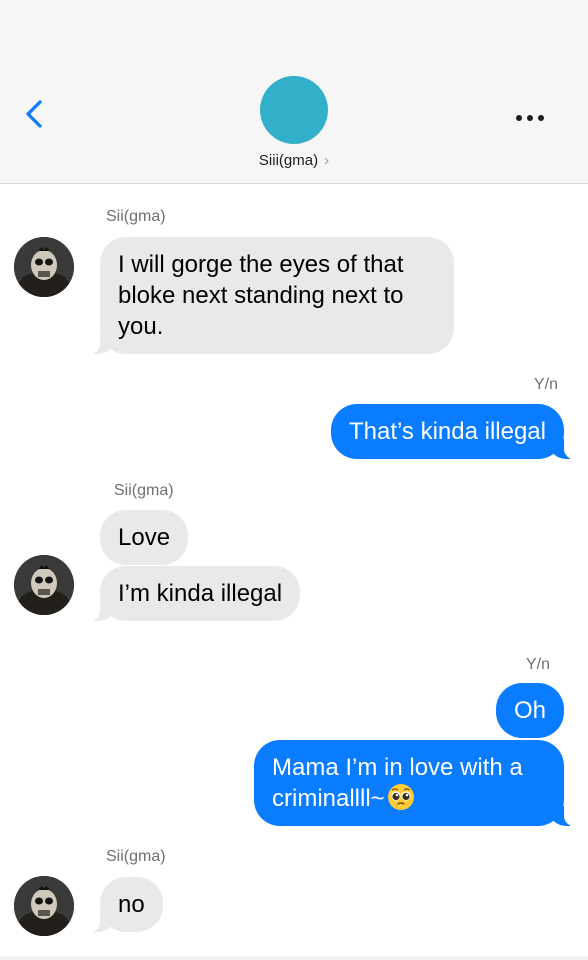 The width and height of the screenshot is (588, 960). I want to click on contact-name-button: Siii(gma) ›, so click(294, 160).